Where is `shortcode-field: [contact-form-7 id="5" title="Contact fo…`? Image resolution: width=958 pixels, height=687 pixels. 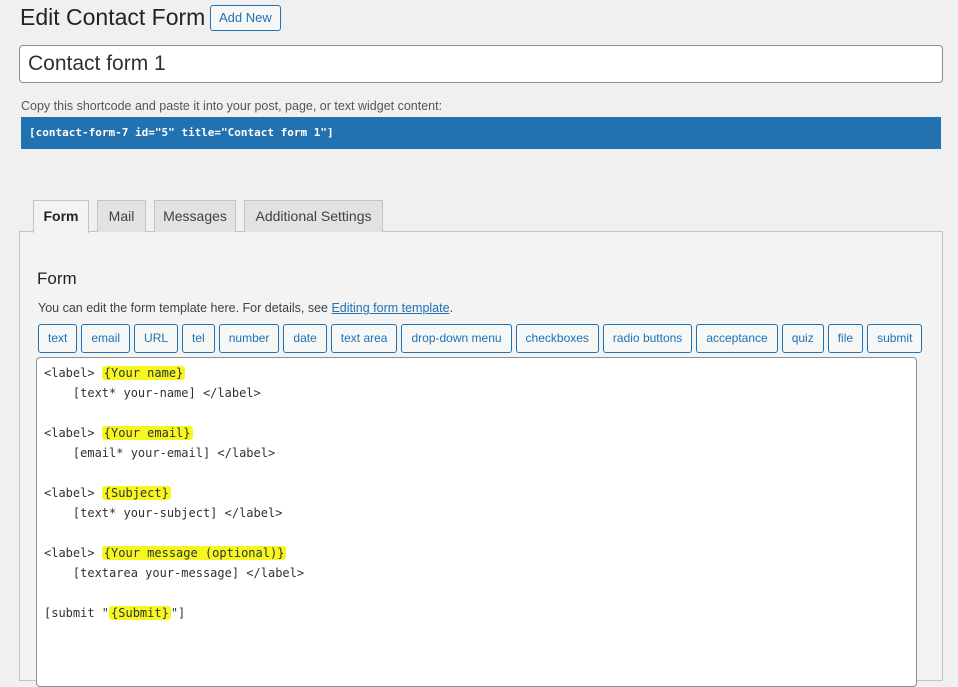
shortcode-field: [contact-form-7 id="5" title="Contact fo… is located at coordinates (481, 133).